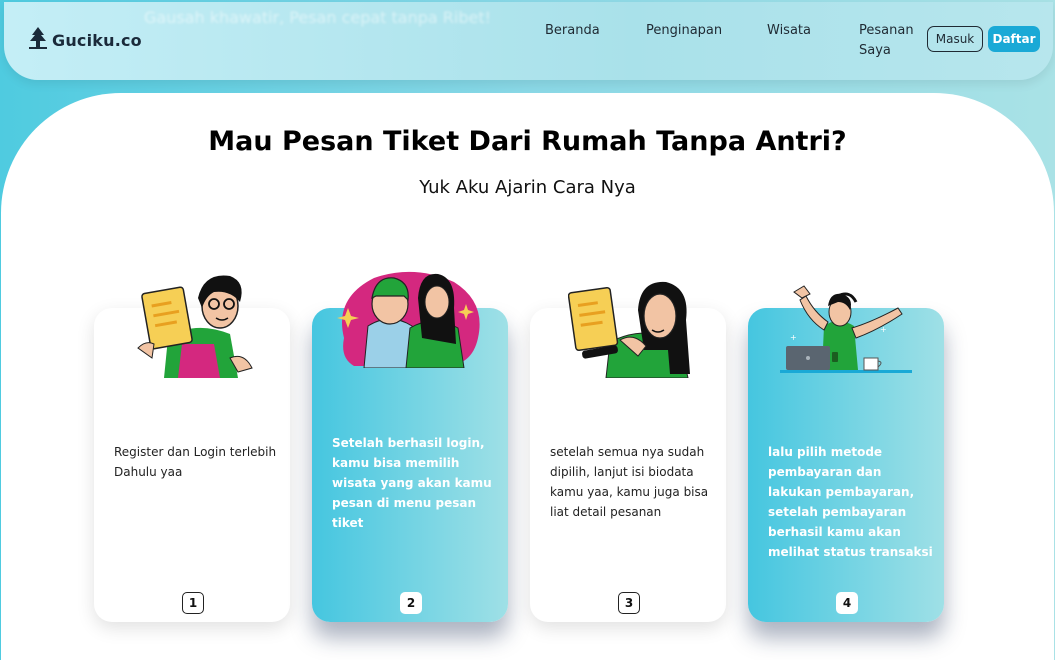 This screenshot has height=660, width=1055. I want to click on biodata-illustration, so click(629, 329).